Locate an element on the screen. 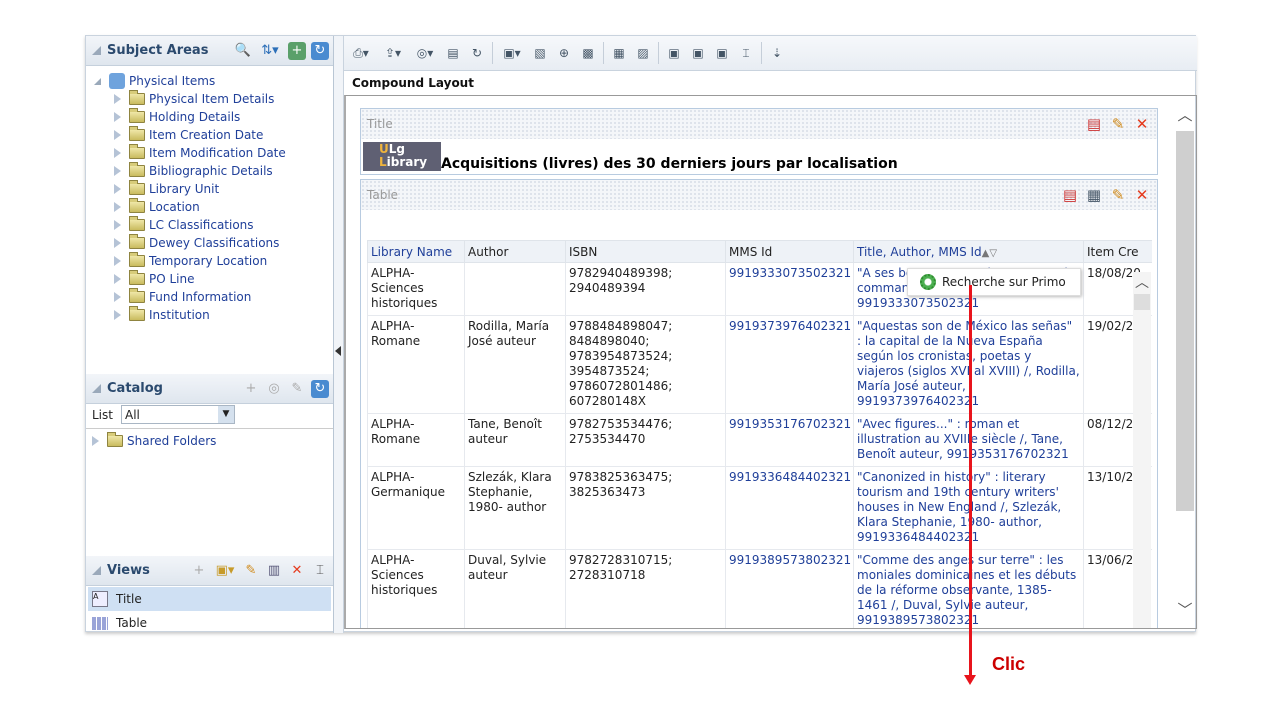 The width and height of the screenshot is (1280, 720). tree-item: Holding Details is located at coordinates (213, 117).